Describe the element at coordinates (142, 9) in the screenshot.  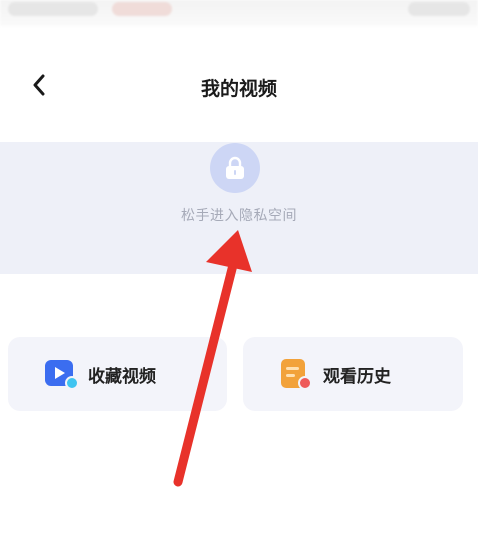
I see `status-blob-center` at that location.